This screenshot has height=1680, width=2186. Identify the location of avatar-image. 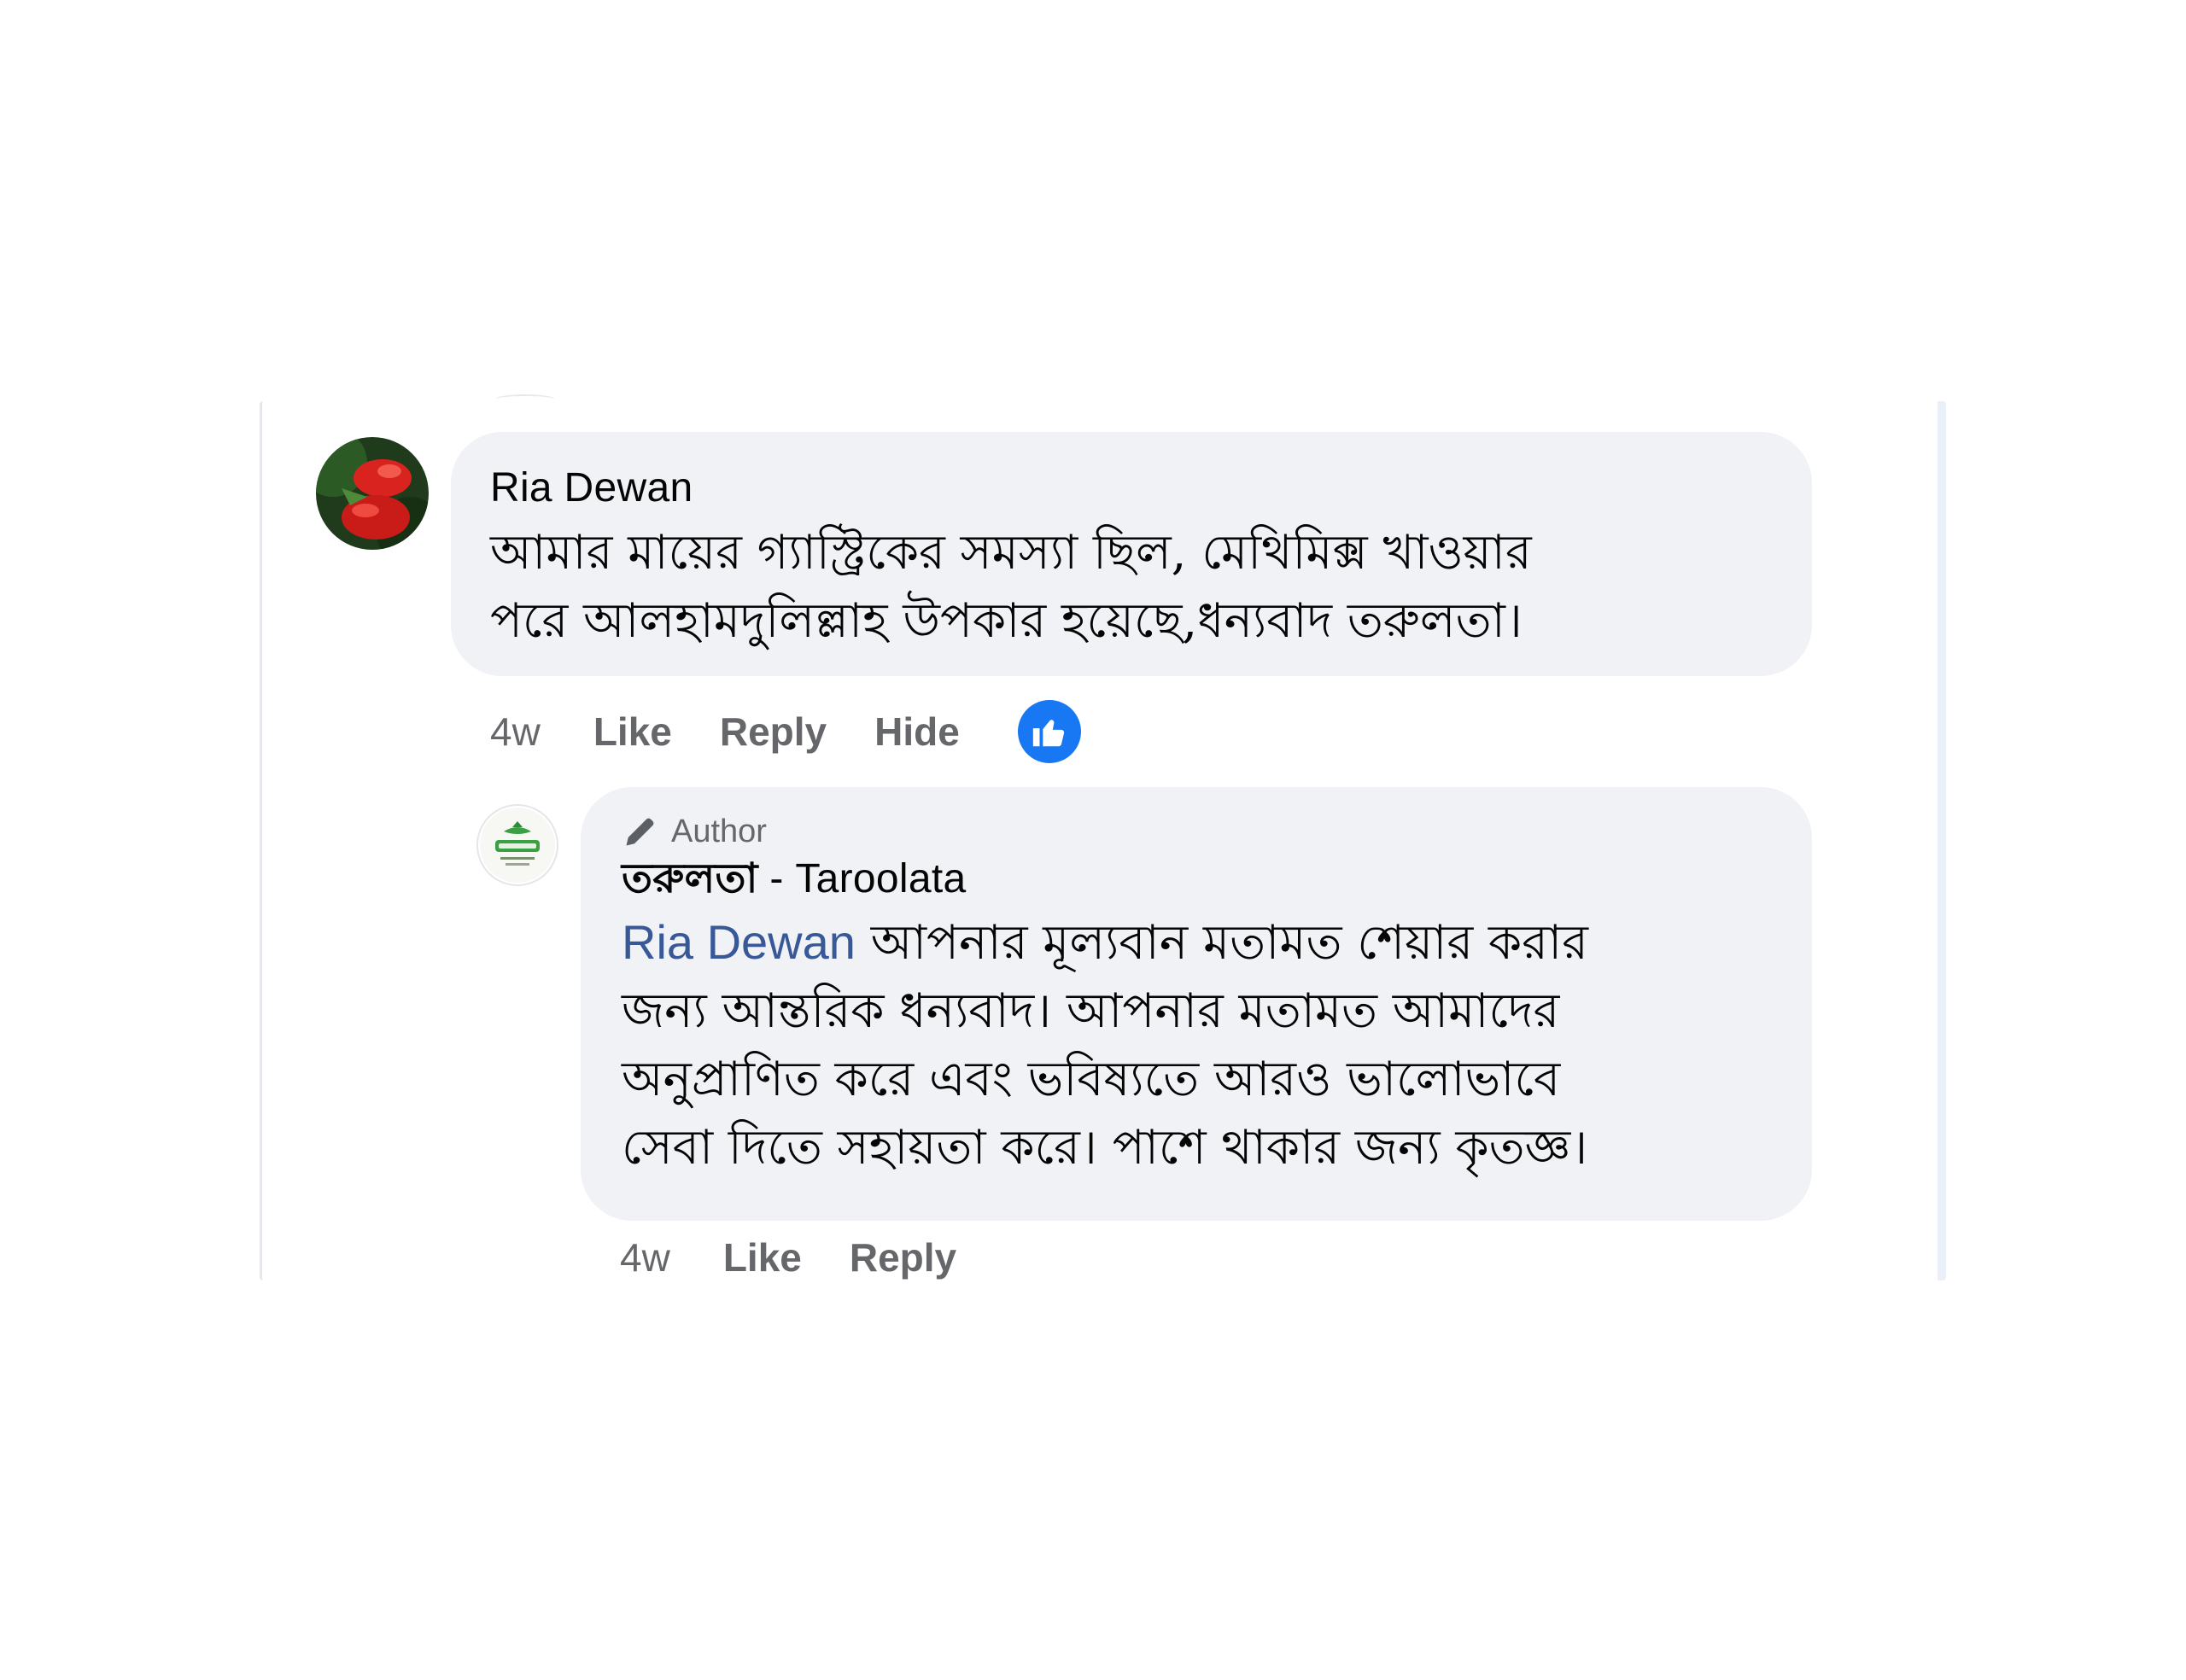
(372, 493).